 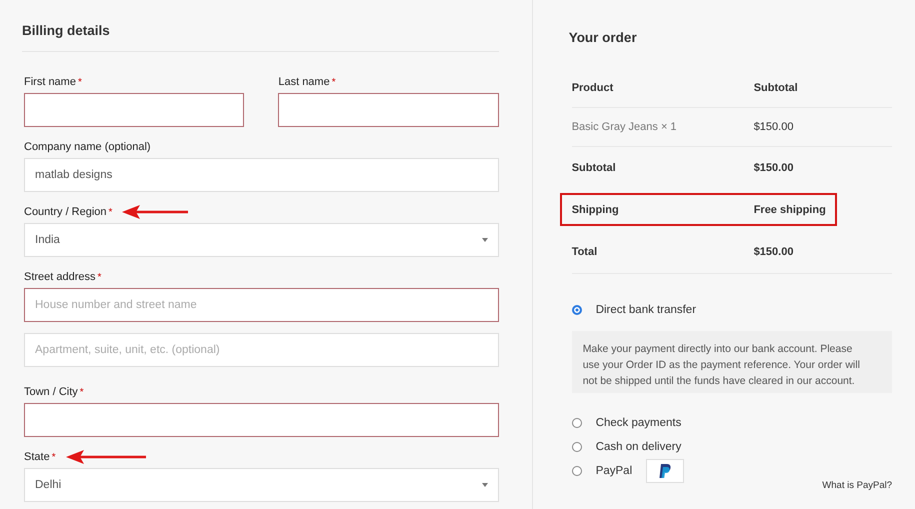 I want to click on total-label: Subtotal, so click(x=594, y=168).